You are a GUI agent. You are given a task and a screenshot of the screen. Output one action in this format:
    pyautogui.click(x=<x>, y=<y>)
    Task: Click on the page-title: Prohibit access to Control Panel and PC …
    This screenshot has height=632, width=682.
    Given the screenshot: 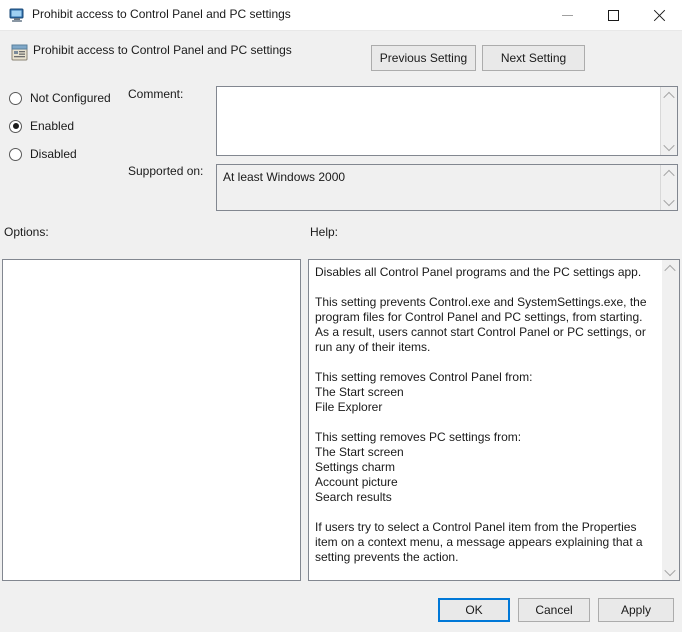 What is the action you would take?
    pyautogui.click(x=162, y=50)
    